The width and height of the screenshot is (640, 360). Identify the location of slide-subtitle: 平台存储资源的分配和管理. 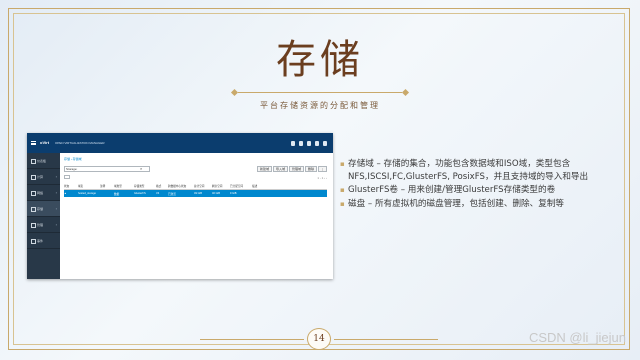
(320, 105).